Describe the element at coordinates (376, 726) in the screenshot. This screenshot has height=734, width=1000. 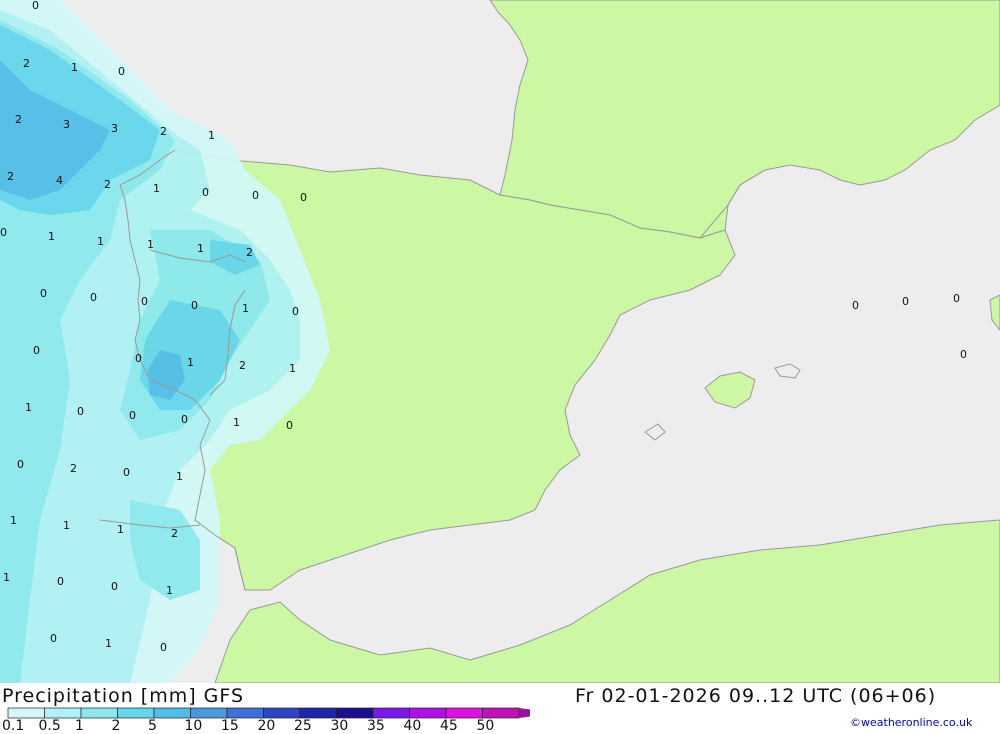
I see `legend-label: 35` at that location.